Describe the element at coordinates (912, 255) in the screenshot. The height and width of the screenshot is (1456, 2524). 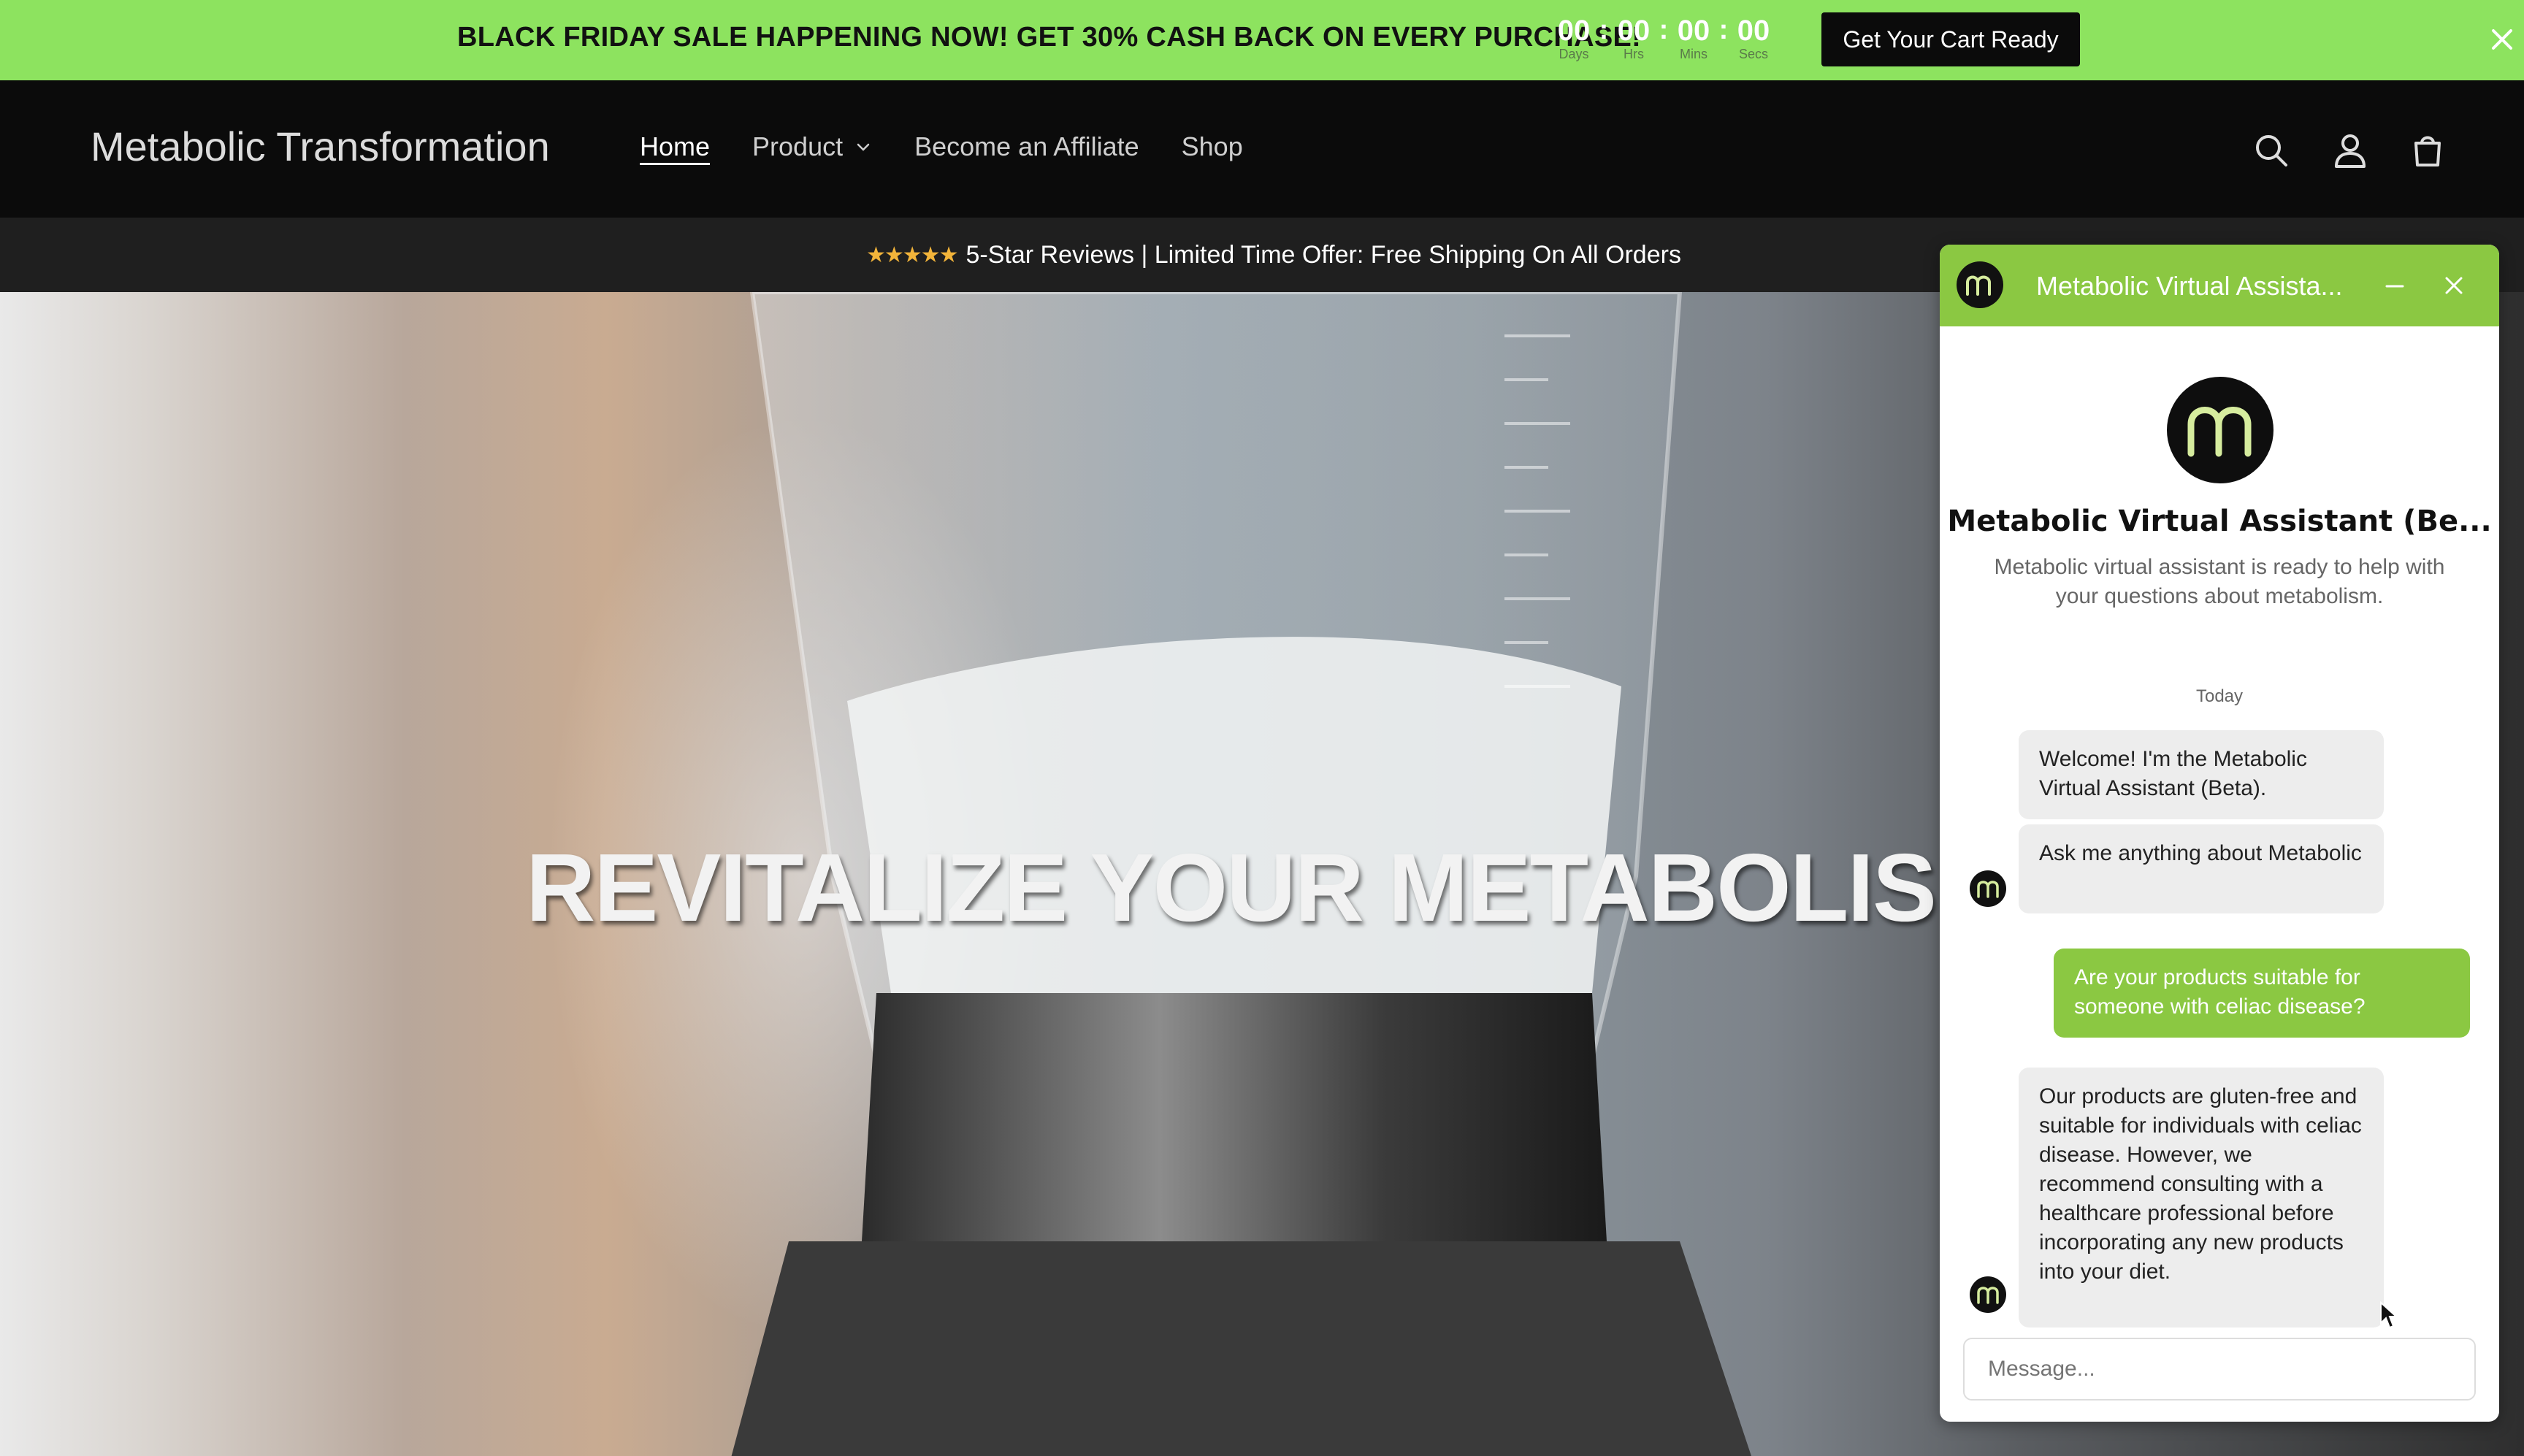
I see `star-rating-icon: ★★★★★` at that location.